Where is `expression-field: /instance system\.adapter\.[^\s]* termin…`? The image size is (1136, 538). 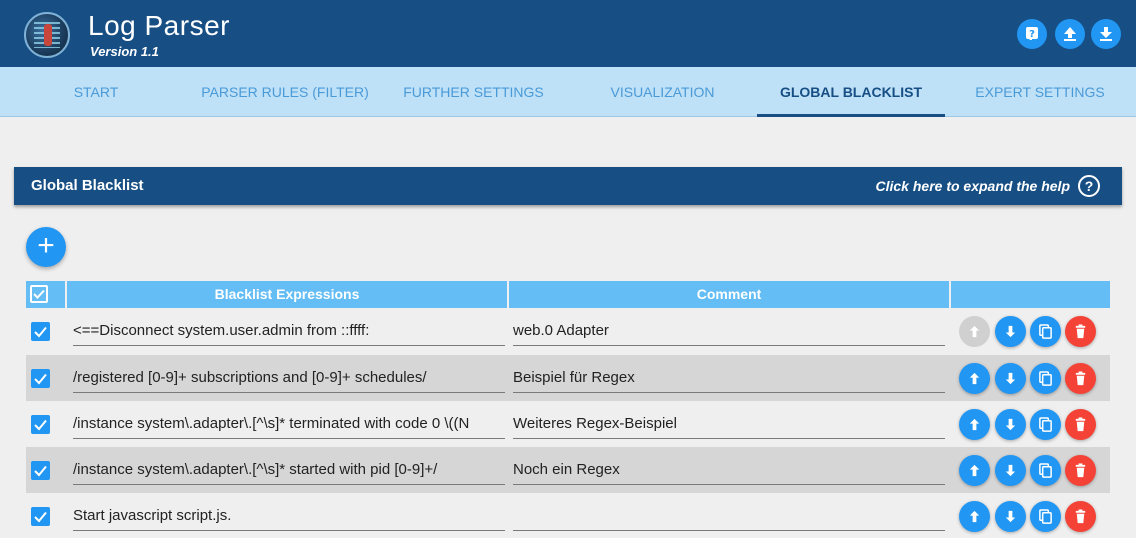 expression-field: /instance system\.adapter\.[^\s]* termin… is located at coordinates (289, 424).